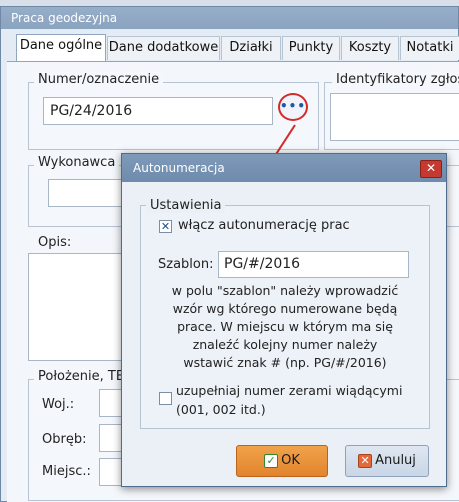  I want to click on cancel-label: Anuluj, so click(395, 460).